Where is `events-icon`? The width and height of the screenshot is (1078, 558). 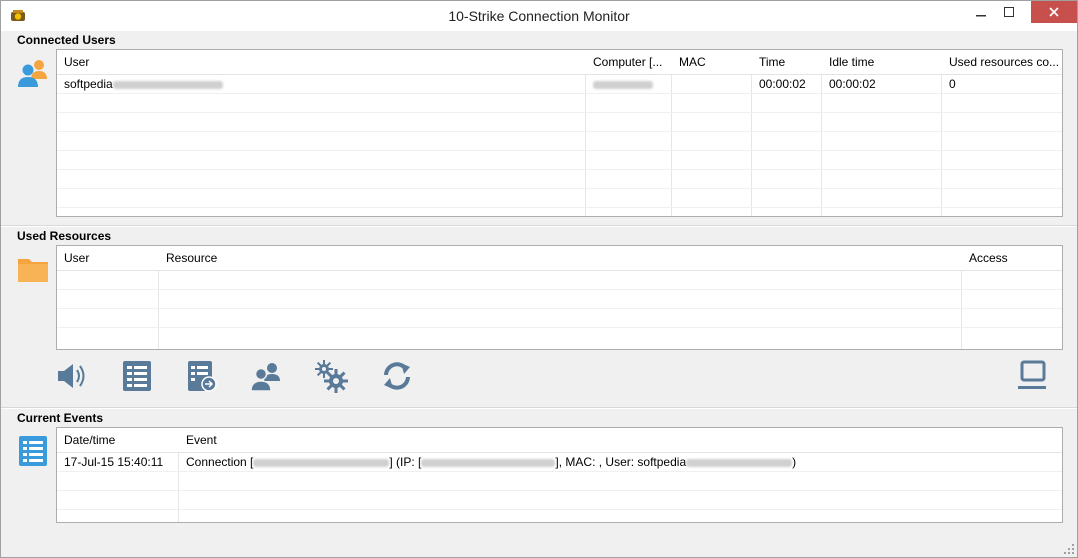 events-icon is located at coordinates (33, 451).